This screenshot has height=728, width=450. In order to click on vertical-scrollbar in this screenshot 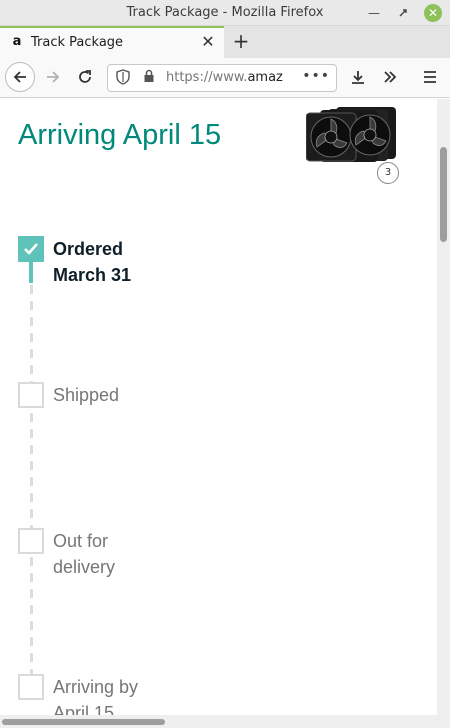, I will do `click(443, 413)`.